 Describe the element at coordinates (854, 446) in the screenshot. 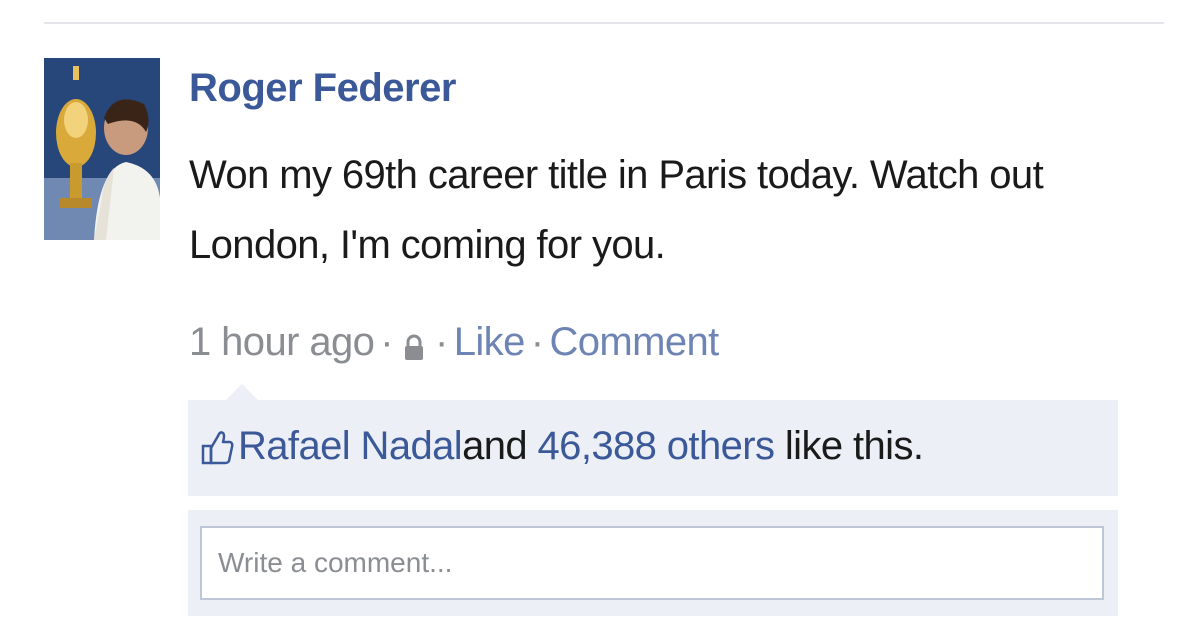

I see `likes-suffix-text: like this.` at that location.